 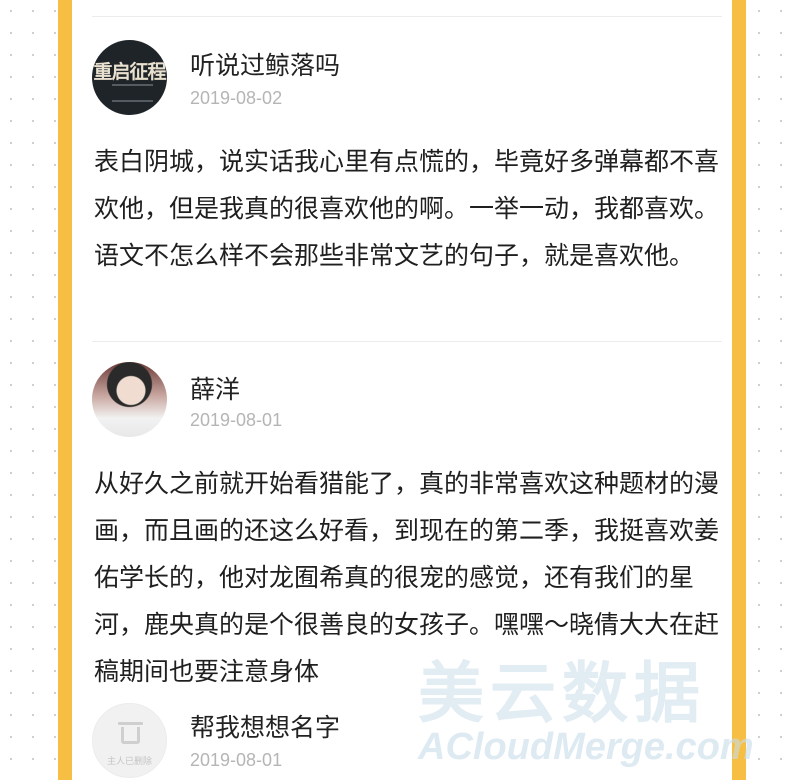 I want to click on left-yellow-border, so click(x=65, y=390).